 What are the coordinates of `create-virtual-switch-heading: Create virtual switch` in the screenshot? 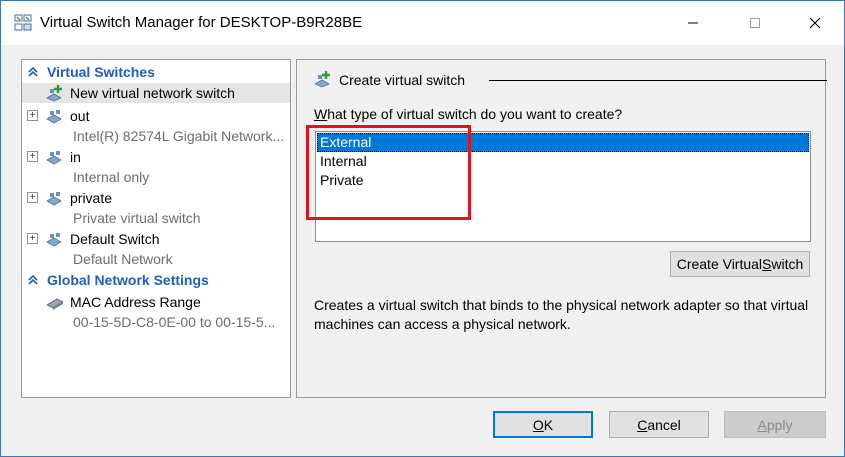 It's located at (570, 80).